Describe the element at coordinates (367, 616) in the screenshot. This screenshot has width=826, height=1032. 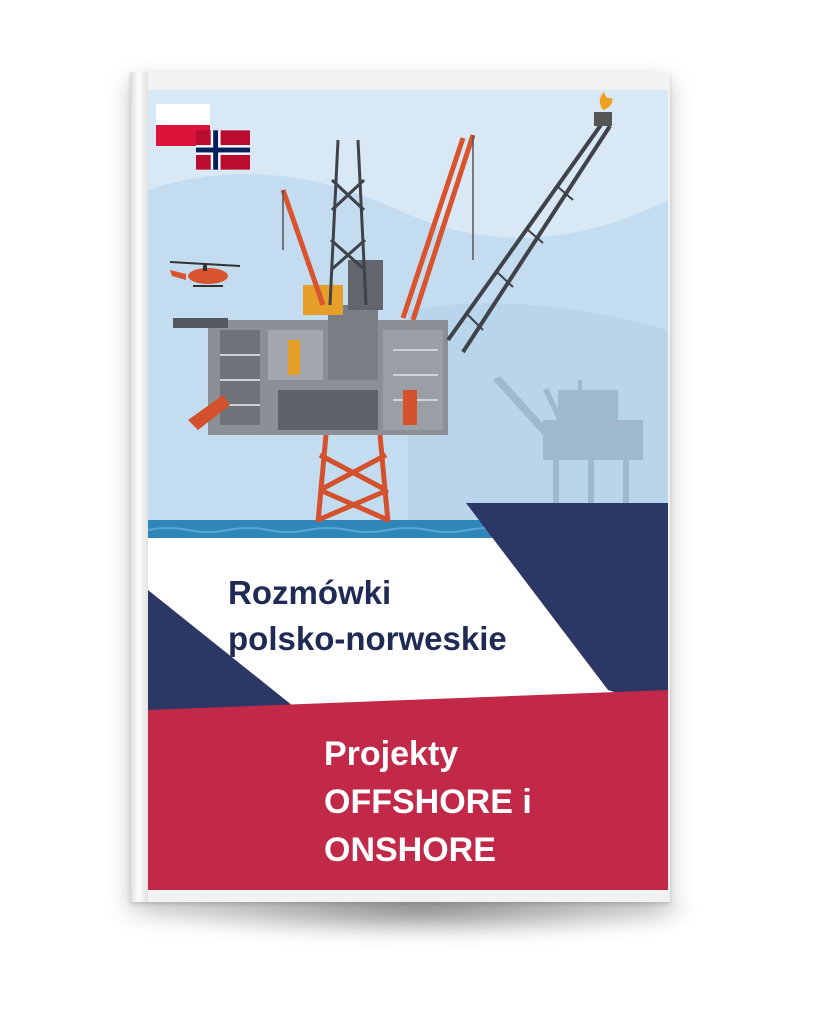
I see `cover-title: Rozmówki polsko-norweskie` at that location.